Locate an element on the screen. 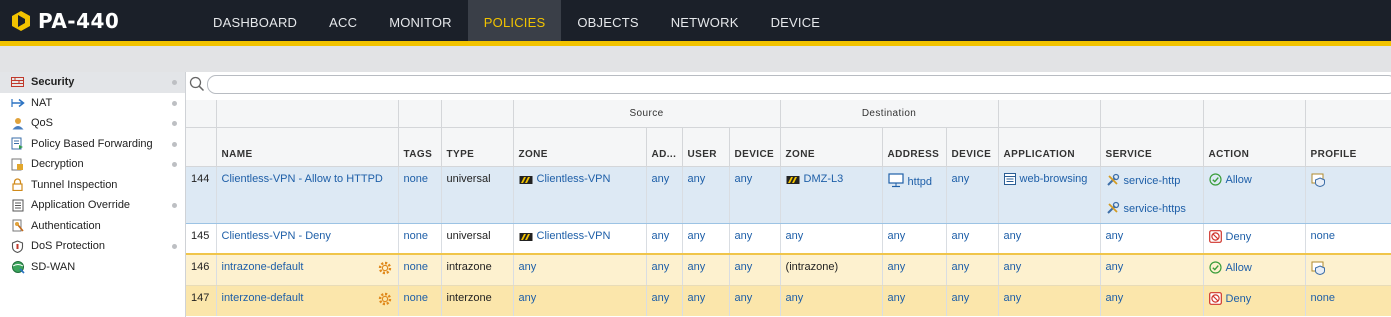 The image size is (1391, 317). destination-zone-cell: (intrazone) is located at coordinates (831, 270).